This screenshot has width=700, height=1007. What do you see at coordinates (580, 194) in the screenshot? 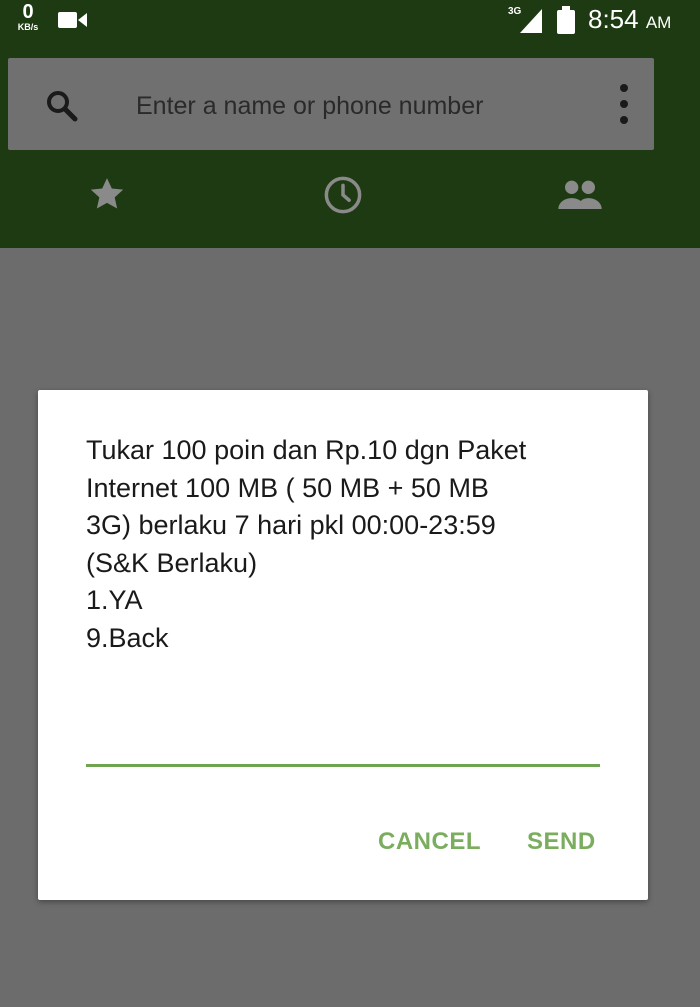
I see `contacts-icon` at bounding box center [580, 194].